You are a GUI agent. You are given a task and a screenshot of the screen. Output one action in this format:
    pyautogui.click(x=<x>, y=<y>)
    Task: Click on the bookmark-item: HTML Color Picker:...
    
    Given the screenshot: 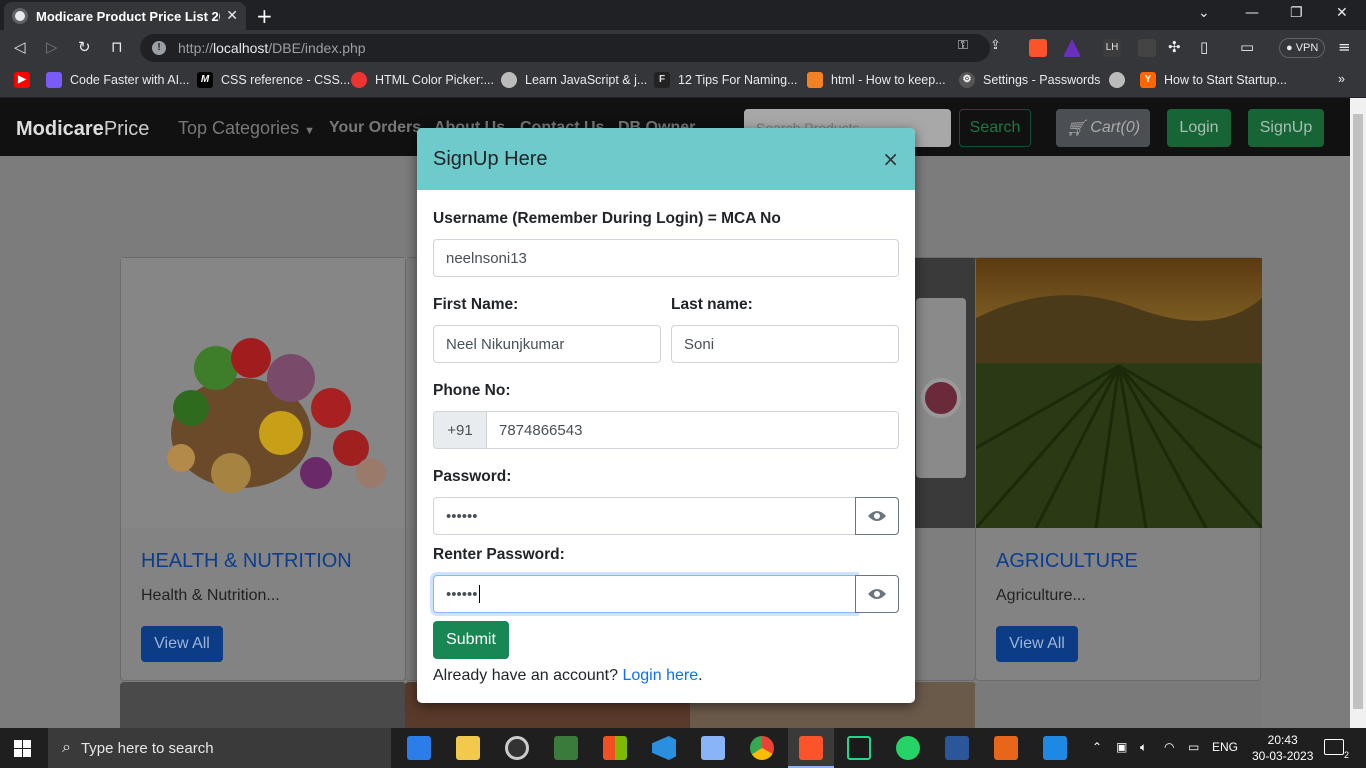 What is the action you would take?
    pyautogui.click(x=422, y=80)
    